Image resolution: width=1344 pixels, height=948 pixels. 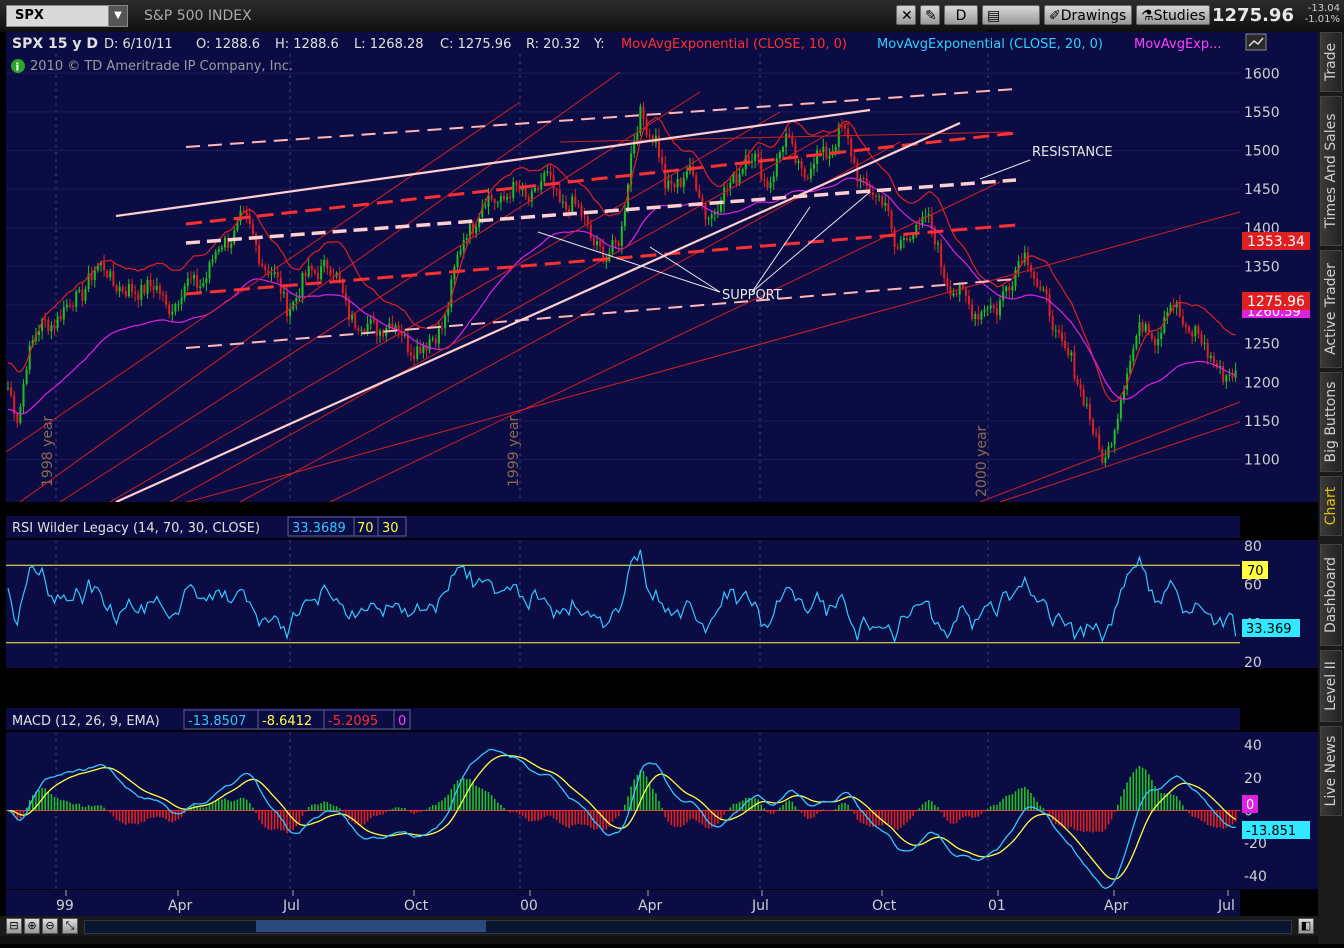 I want to click on tab-level-ii: Level II, so click(x=1331, y=686).